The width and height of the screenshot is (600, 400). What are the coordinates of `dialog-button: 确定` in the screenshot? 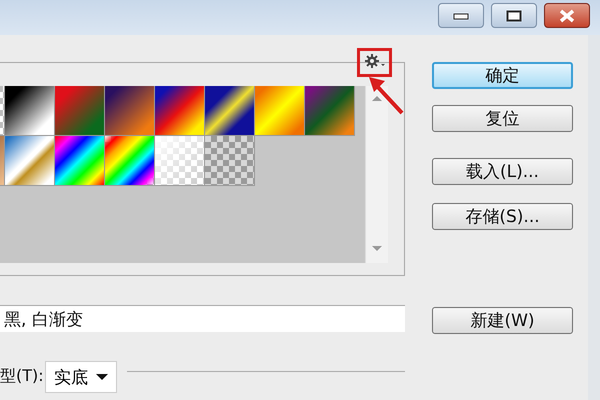 It's located at (502, 75).